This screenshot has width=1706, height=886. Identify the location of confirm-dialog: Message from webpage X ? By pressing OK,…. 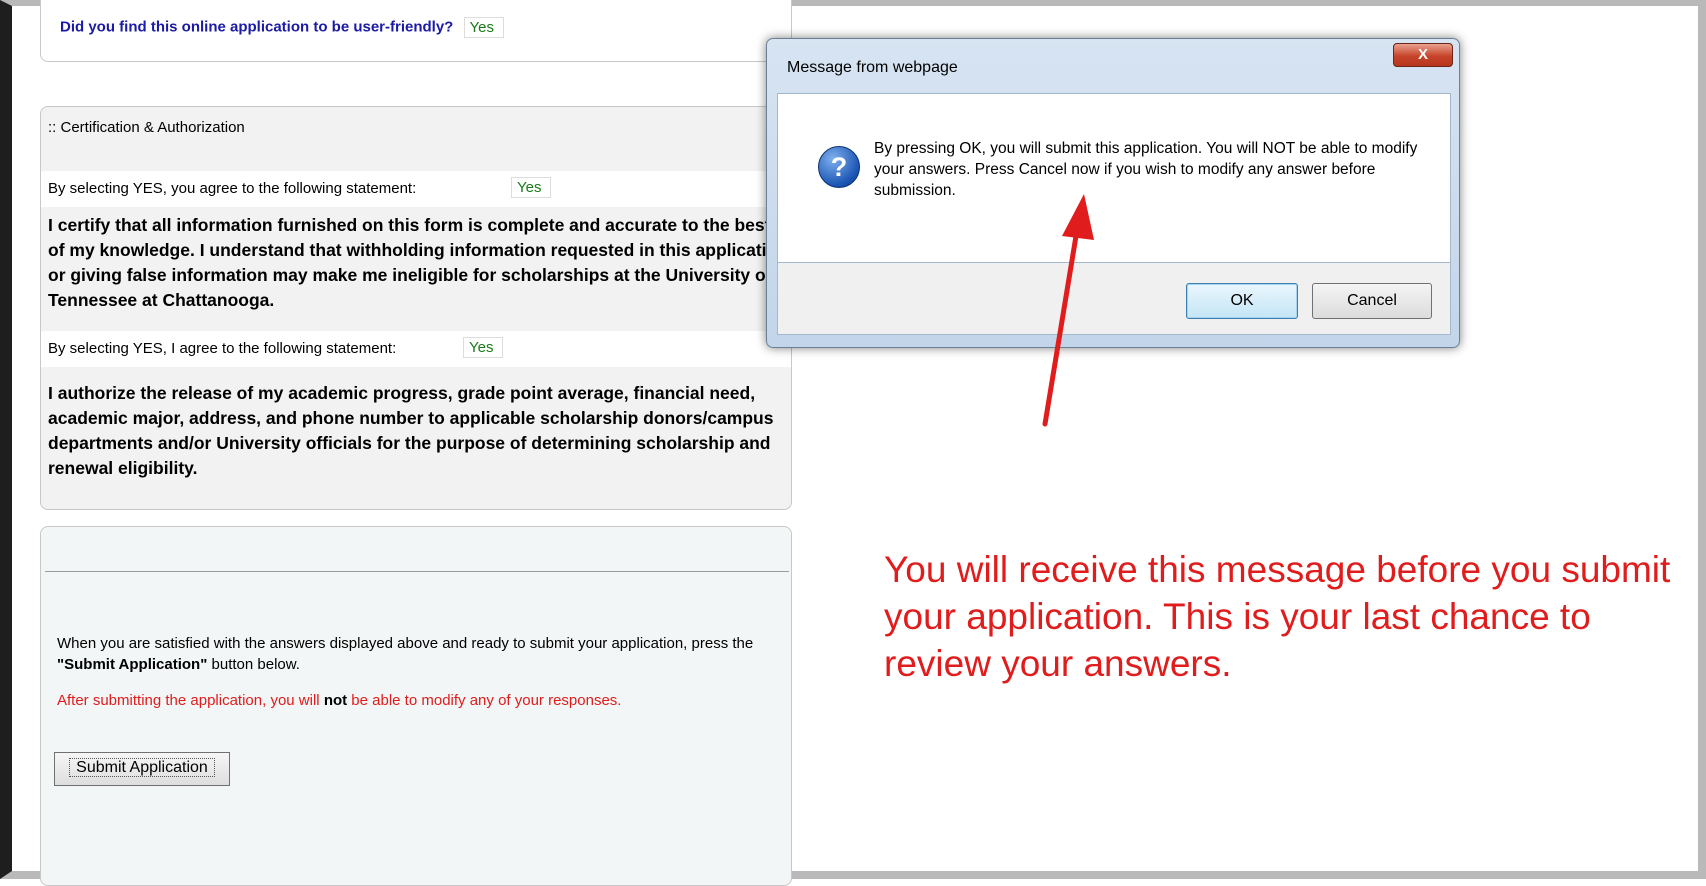
(1113, 193).